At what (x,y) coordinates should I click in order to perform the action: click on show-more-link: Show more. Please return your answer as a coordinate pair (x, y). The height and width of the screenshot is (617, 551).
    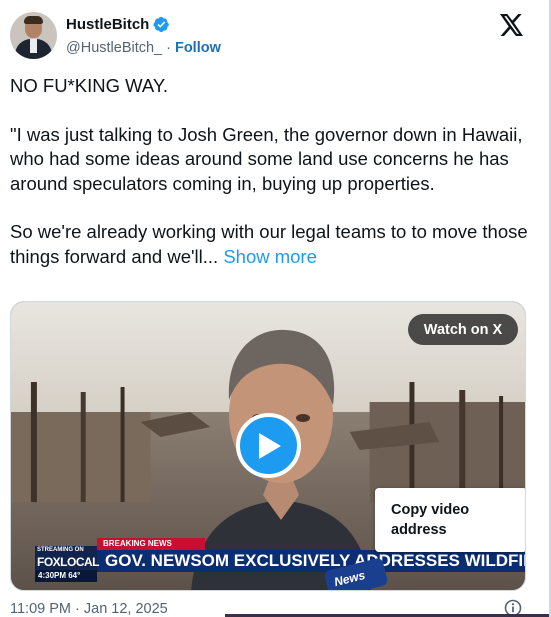
    Looking at the image, I should click on (270, 256).